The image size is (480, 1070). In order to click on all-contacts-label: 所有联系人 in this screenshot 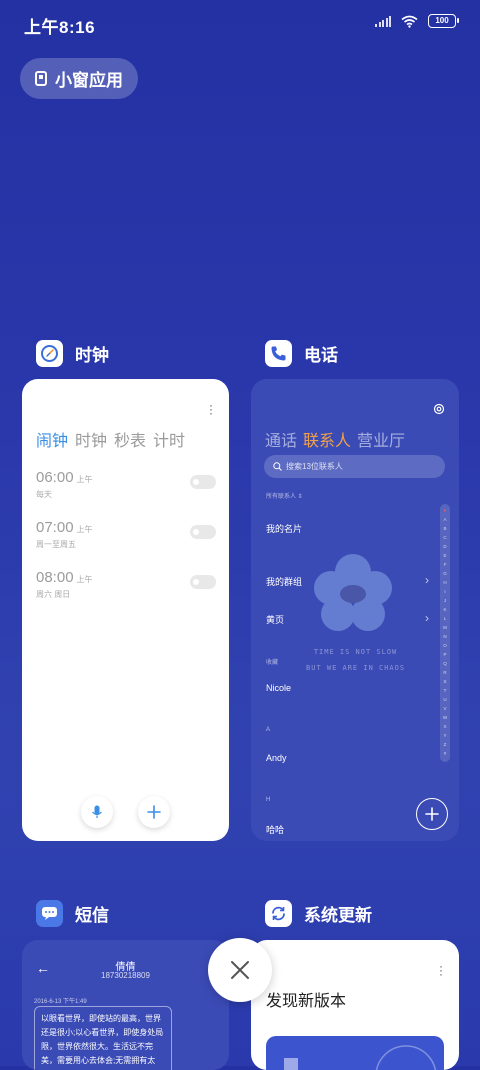, I will do `click(281, 497)`.